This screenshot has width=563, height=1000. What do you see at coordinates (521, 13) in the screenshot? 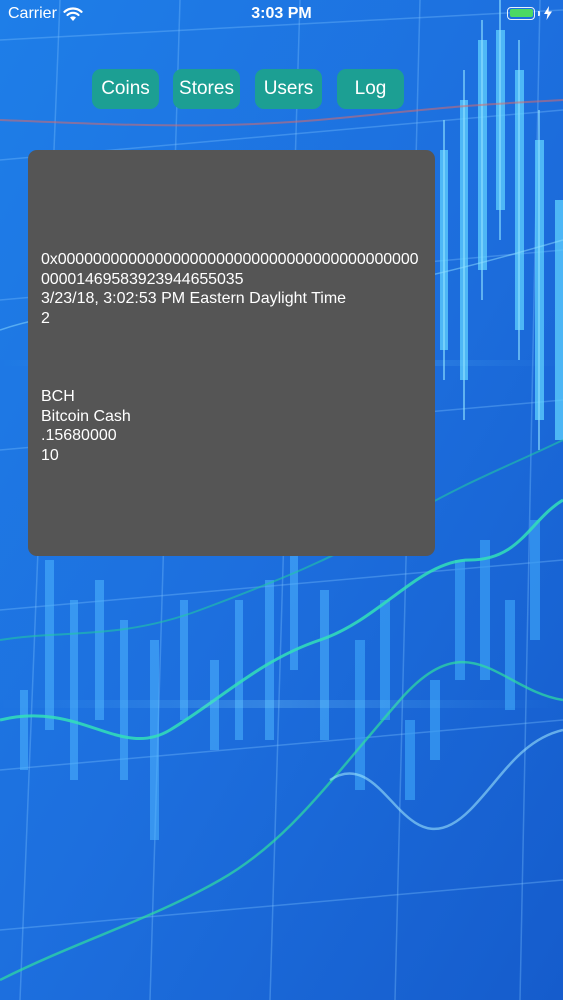
I see `battery-level` at bounding box center [521, 13].